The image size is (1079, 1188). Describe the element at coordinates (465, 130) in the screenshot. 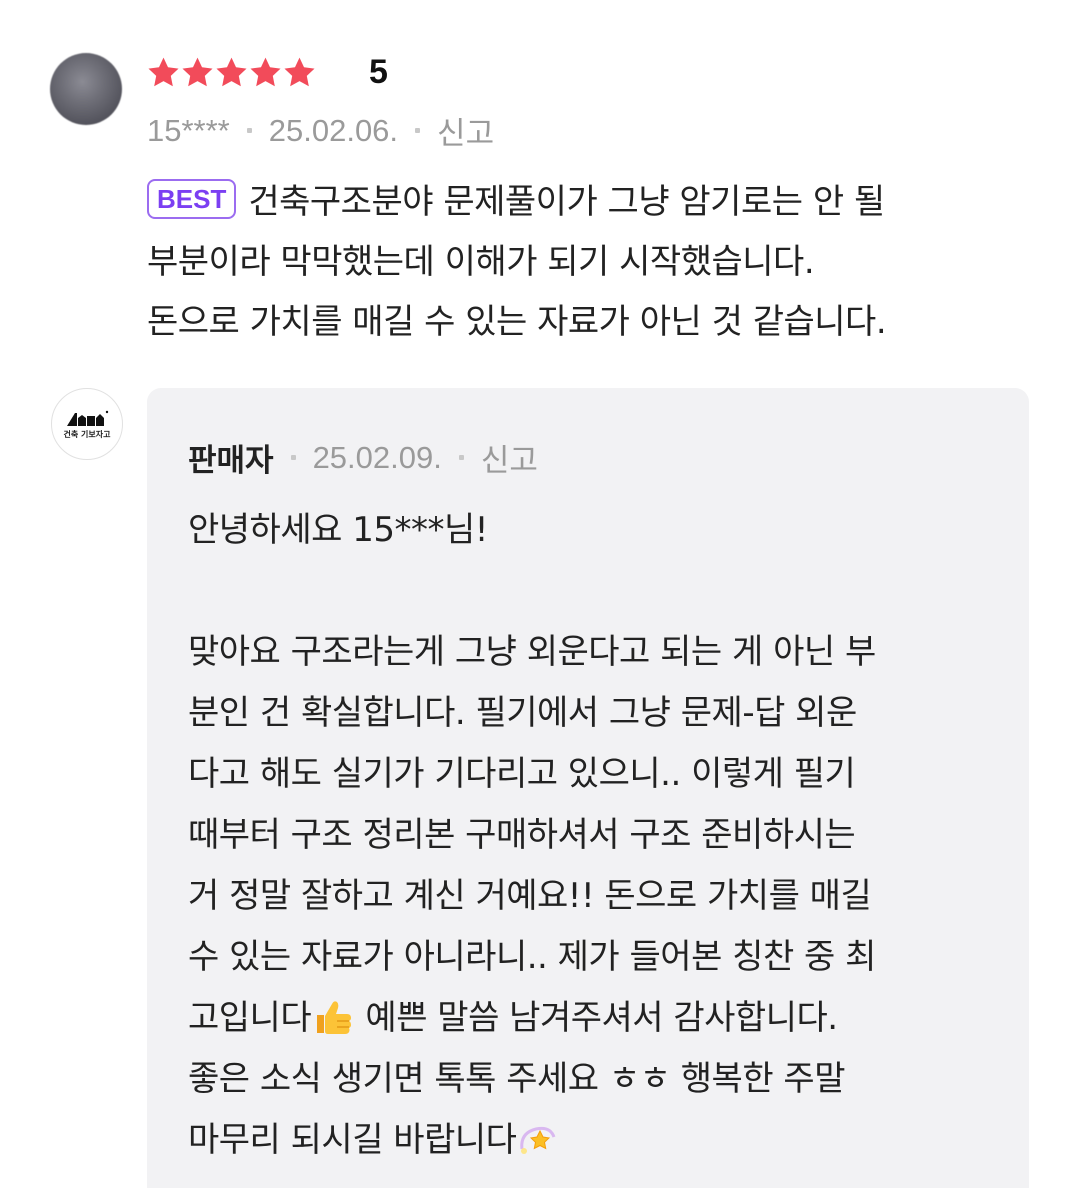

I see `report-link: 신고` at that location.